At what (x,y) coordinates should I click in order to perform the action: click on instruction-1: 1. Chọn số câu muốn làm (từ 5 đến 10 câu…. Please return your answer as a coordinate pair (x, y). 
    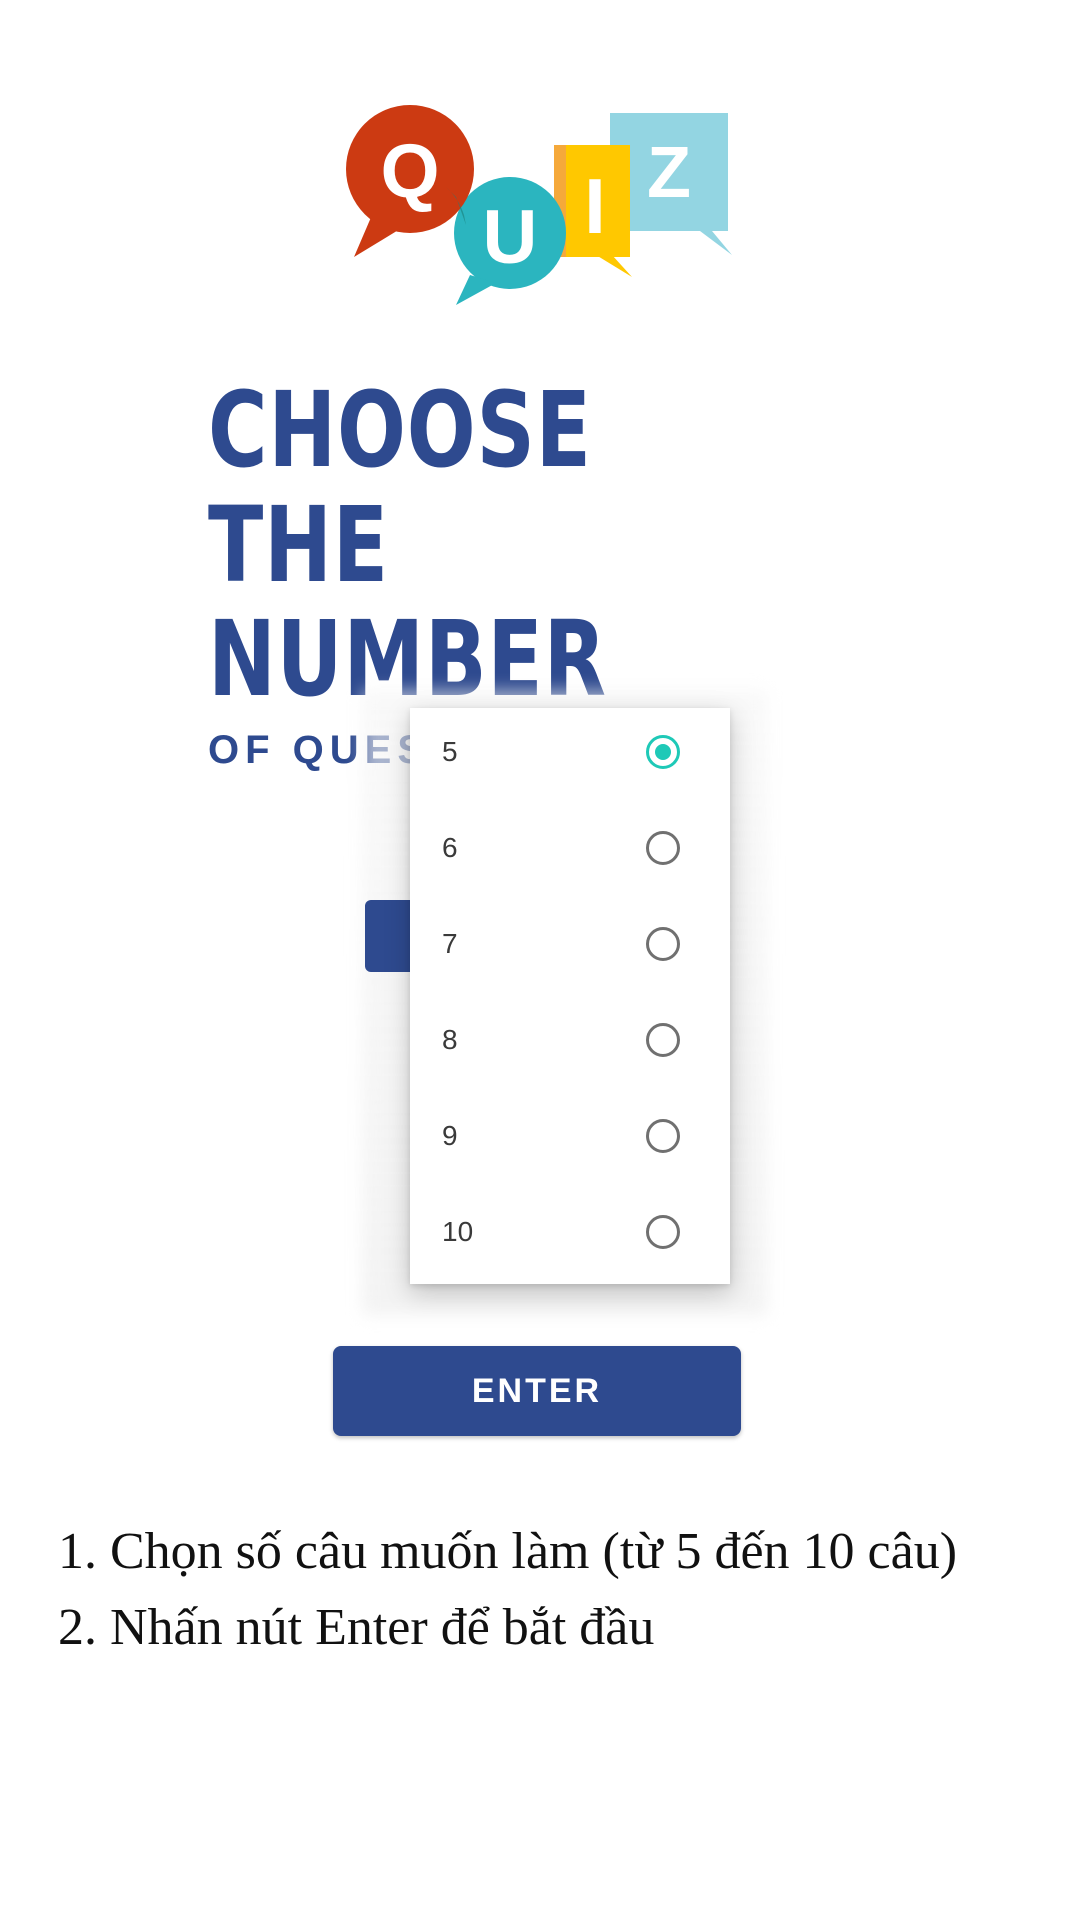
    Looking at the image, I should click on (508, 1551).